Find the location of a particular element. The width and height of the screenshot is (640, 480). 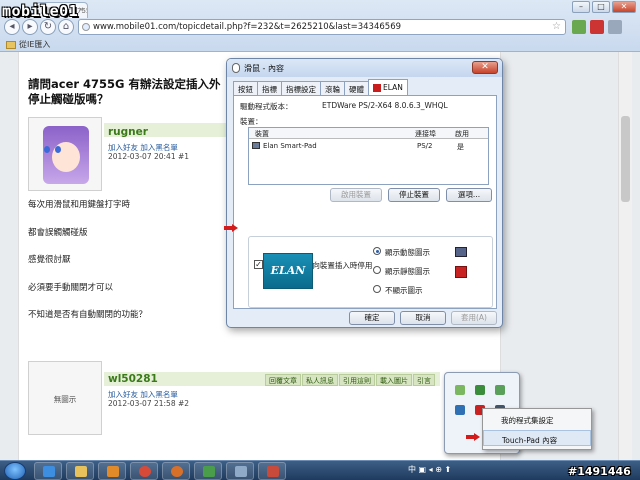

taskbar-chrome is located at coordinates (144, 471).